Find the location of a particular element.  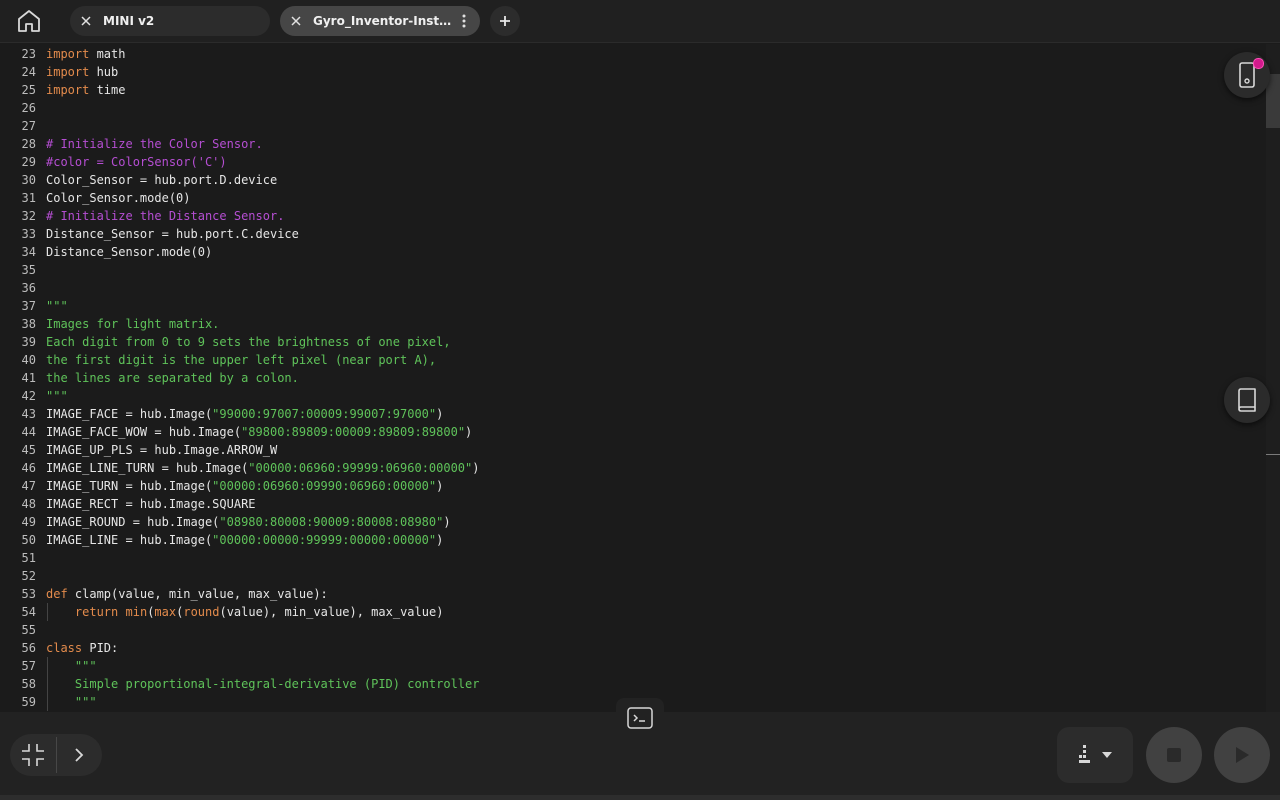

close-icon is located at coordinates (296, 21).